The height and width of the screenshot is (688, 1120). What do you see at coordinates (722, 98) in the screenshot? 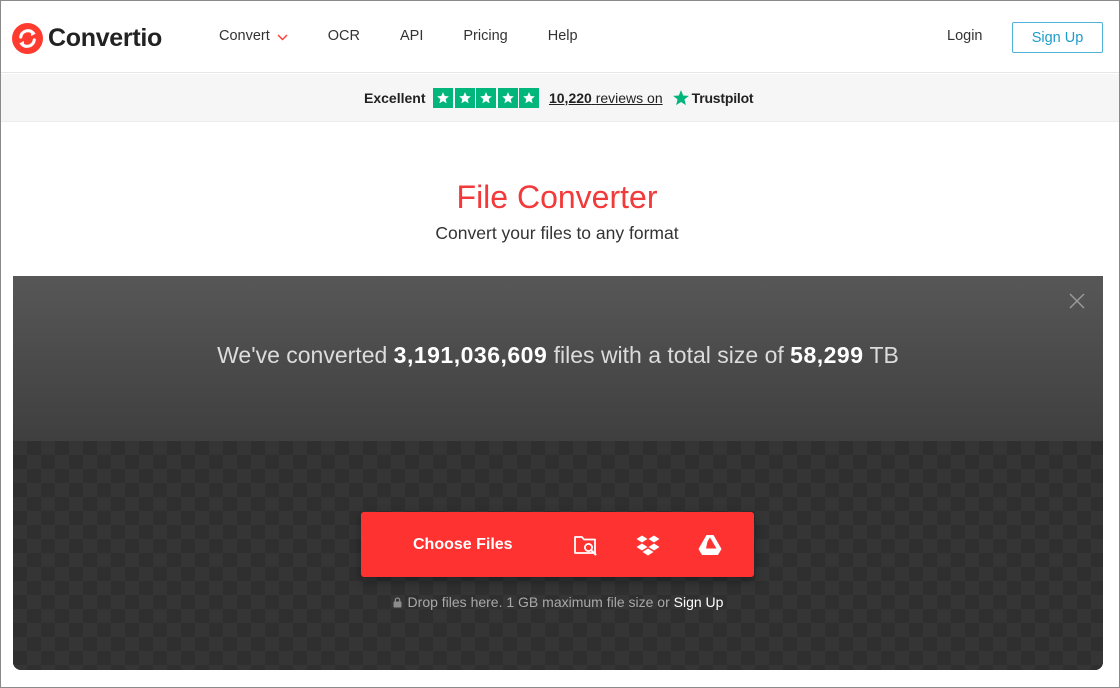
I see `trustpilot-name: Trustpilot` at bounding box center [722, 98].